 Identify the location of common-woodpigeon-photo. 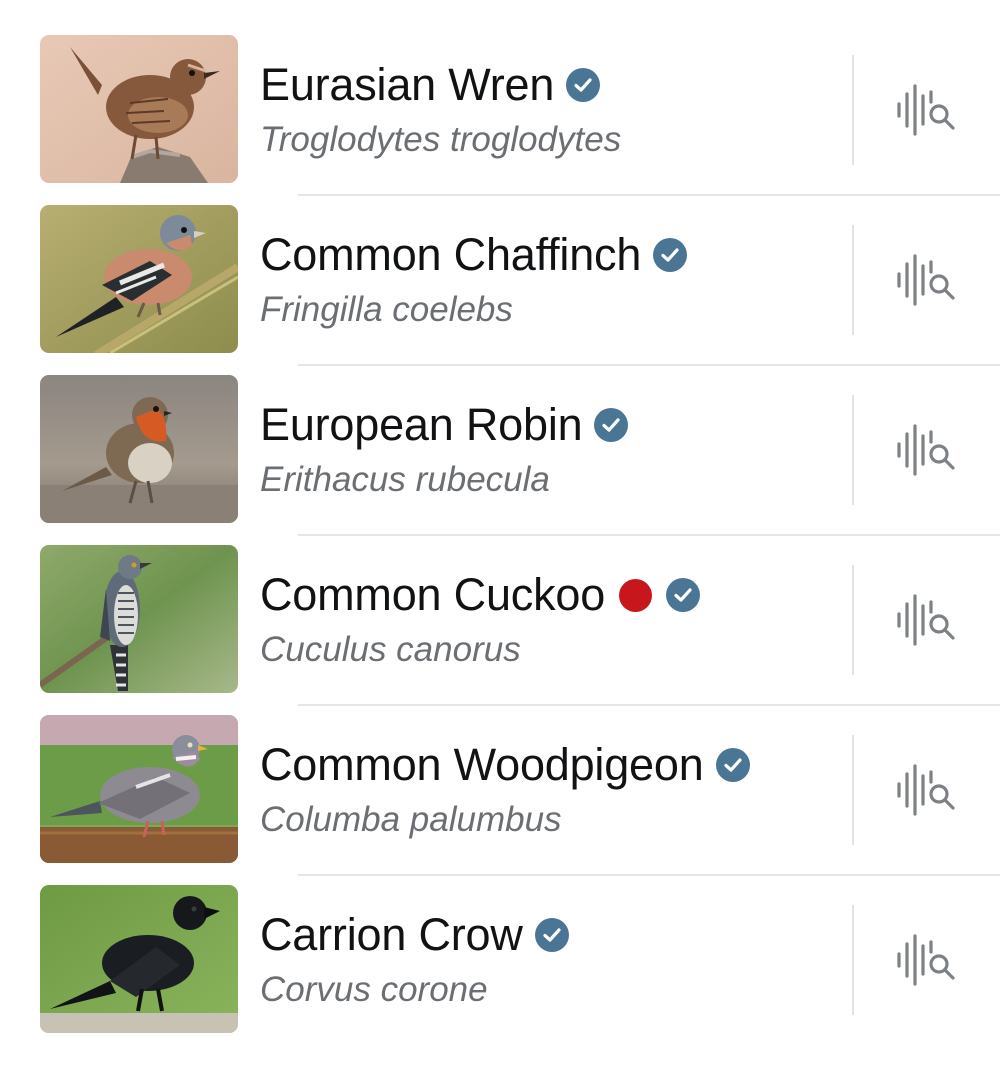
(139, 789).